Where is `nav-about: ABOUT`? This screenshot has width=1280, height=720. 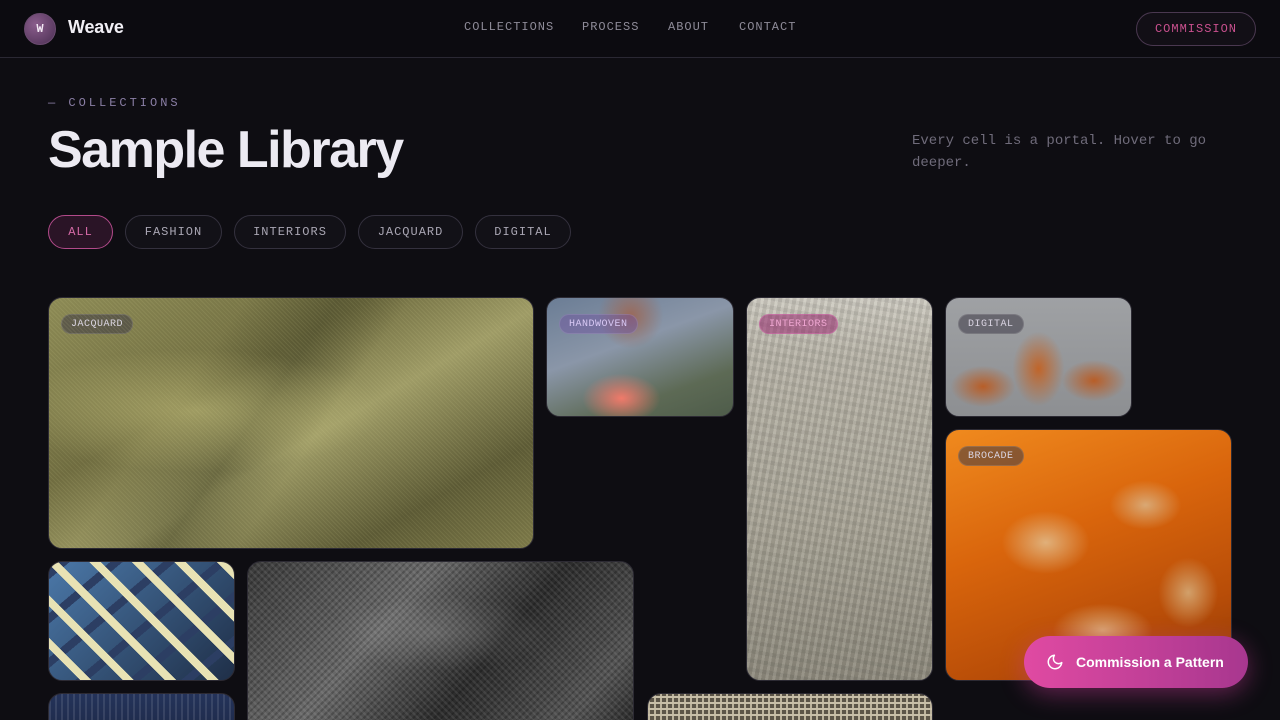 nav-about: ABOUT is located at coordinates (688, 27).